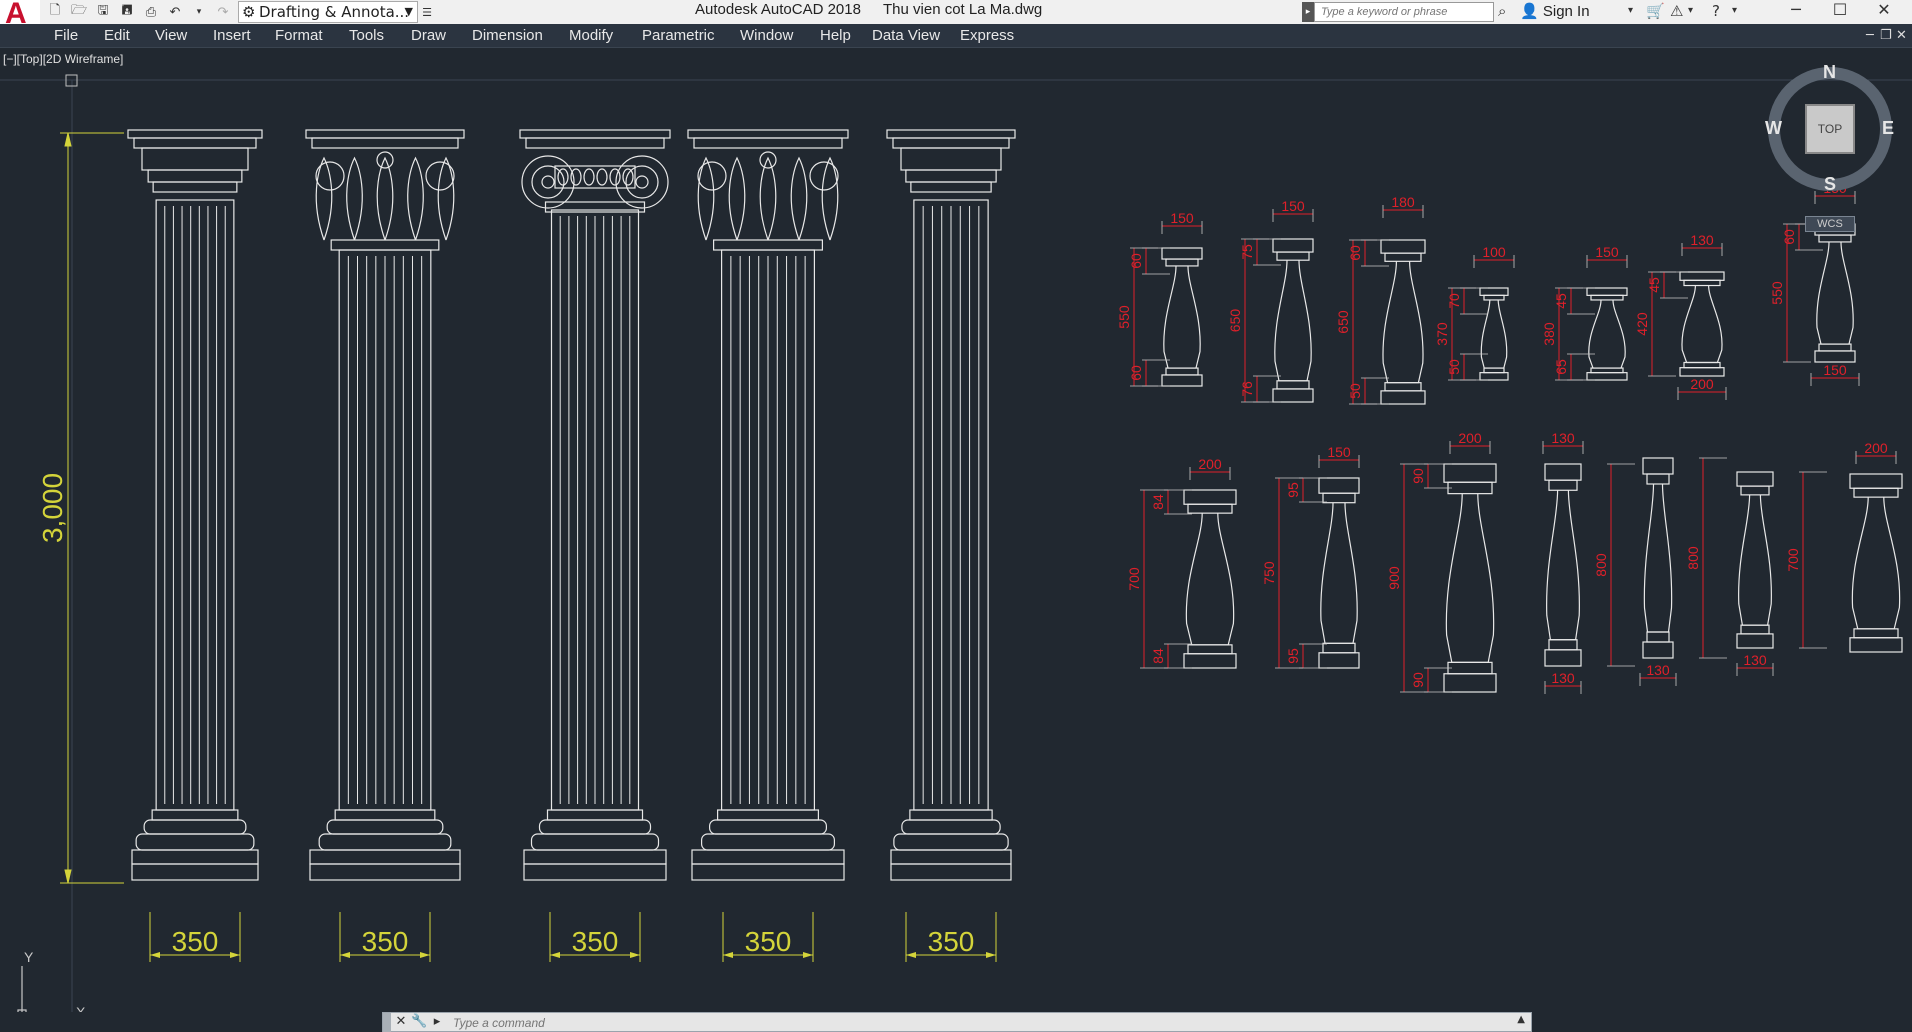  I want to click on menu-file: File, so click(66, 35).